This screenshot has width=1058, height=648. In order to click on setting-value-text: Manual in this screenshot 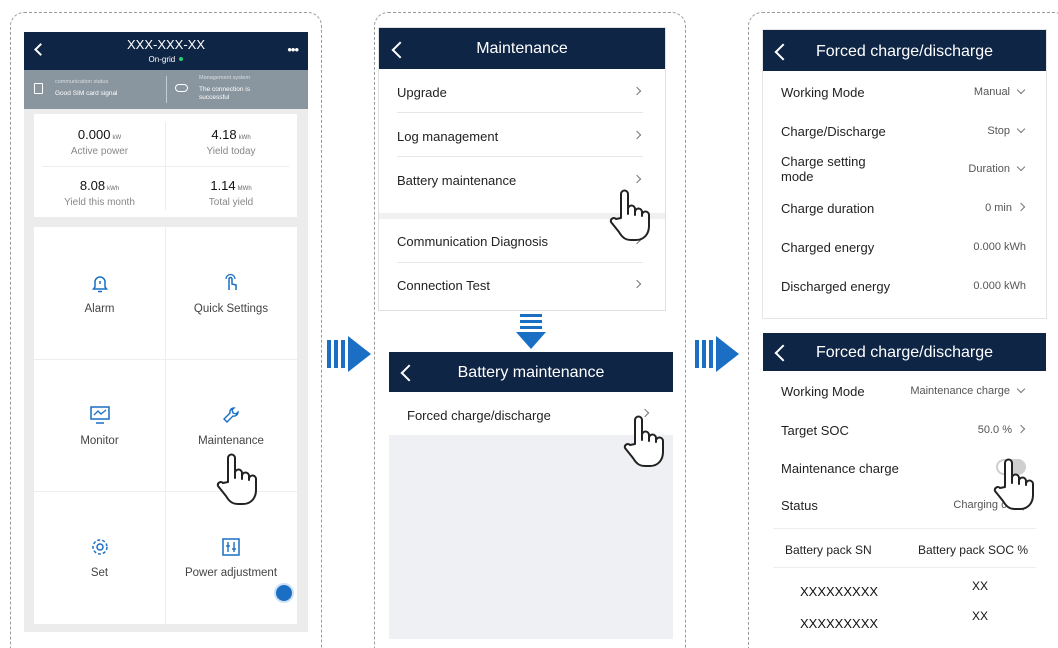, I will do `click(991, 92)`.